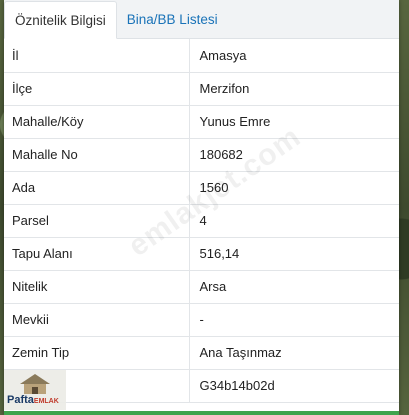  What do you see at coordinates (97, 254) in the screenshot?
I see `attribute-key: Tapu Alanı` at bounding box center [97, 254].